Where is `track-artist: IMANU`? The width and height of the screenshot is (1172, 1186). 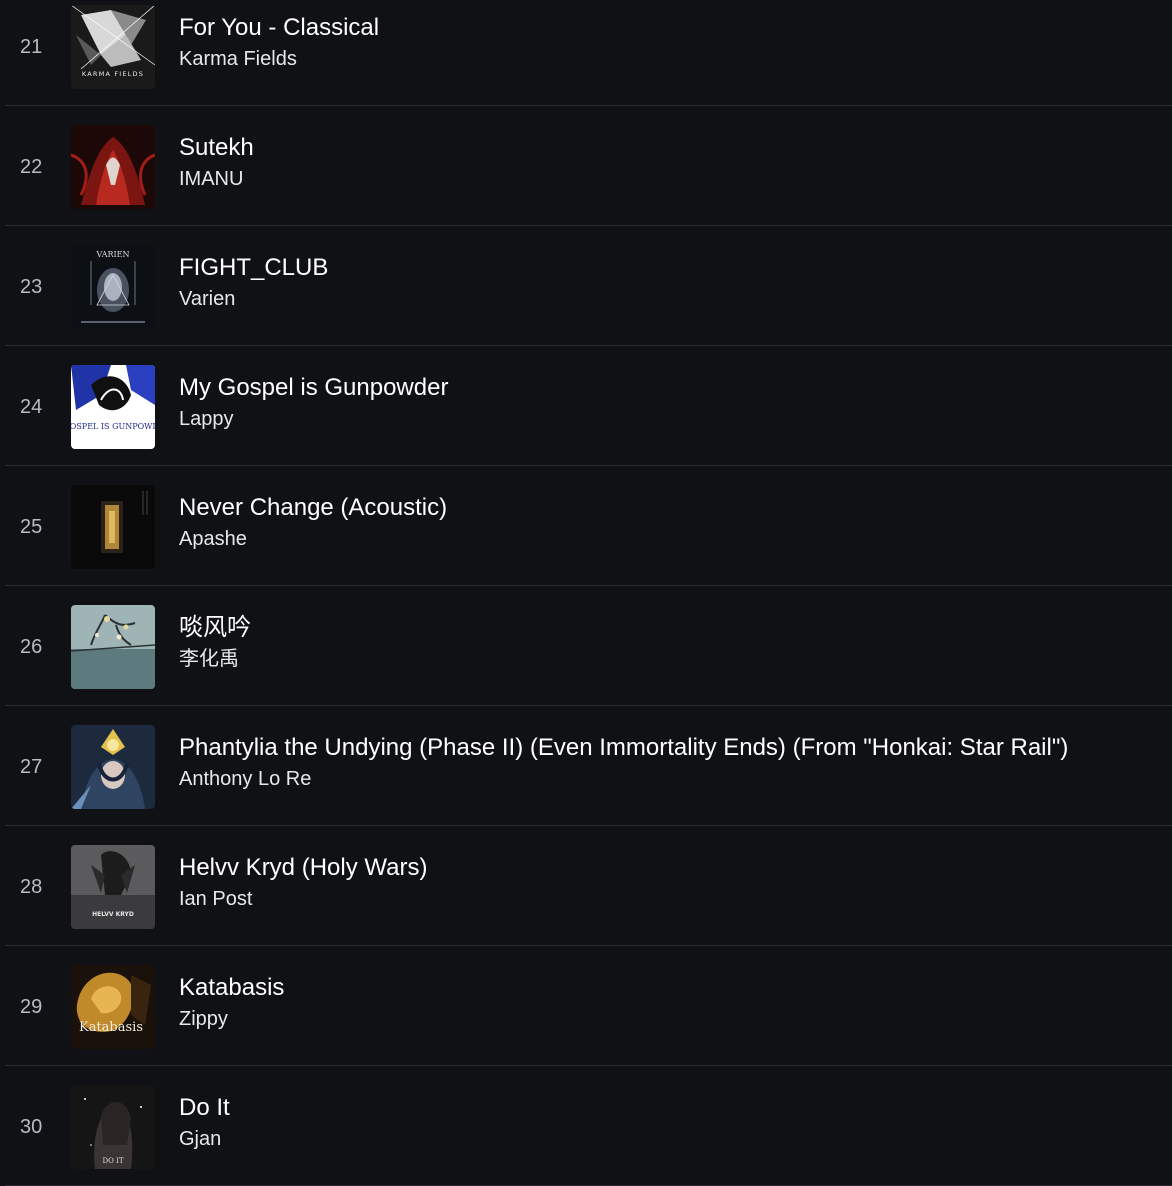
track-artist: IMANU is located at coordinates (665, 179).